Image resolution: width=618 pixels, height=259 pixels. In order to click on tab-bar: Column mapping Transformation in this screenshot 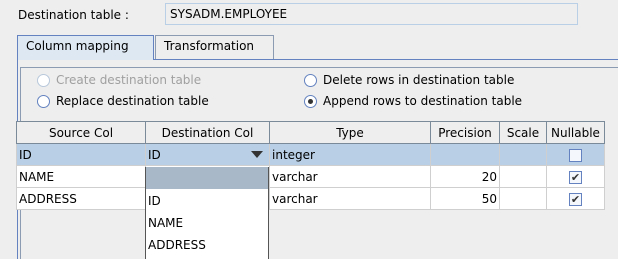, I will do `click(145, 47)`.